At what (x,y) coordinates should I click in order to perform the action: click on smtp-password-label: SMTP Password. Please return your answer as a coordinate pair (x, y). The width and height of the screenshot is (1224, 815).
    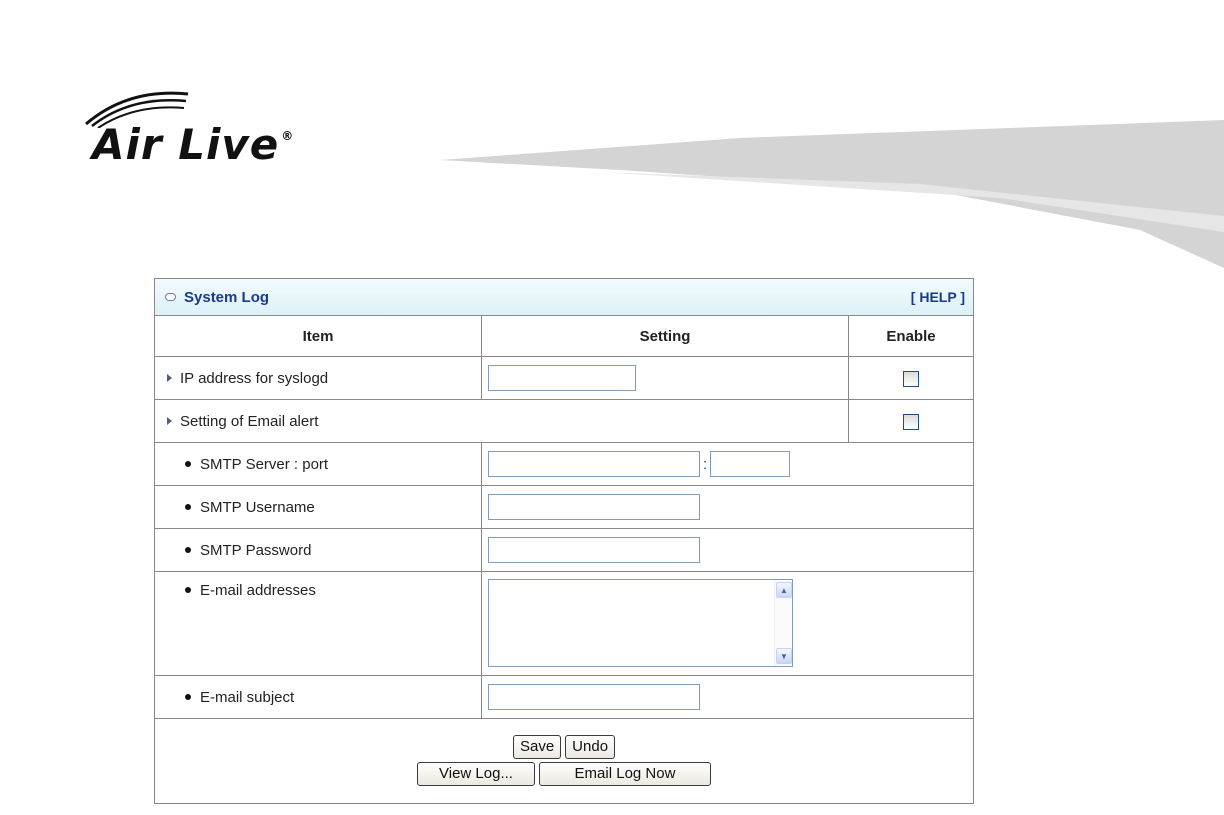
    Looking at the image, I should click on (256, 550).